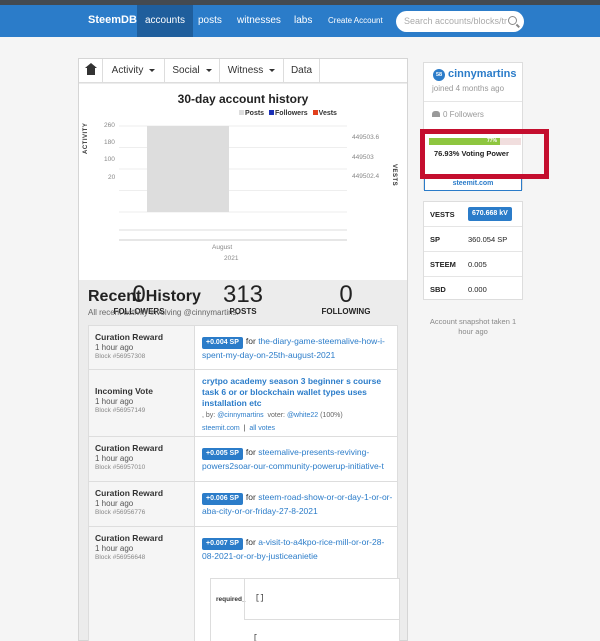 Image resolution: width=600 pixels, height=641 pixels. Describe the element at coordinates (109, 159) in the screenshot. I see `left-tick: 100` at that location.